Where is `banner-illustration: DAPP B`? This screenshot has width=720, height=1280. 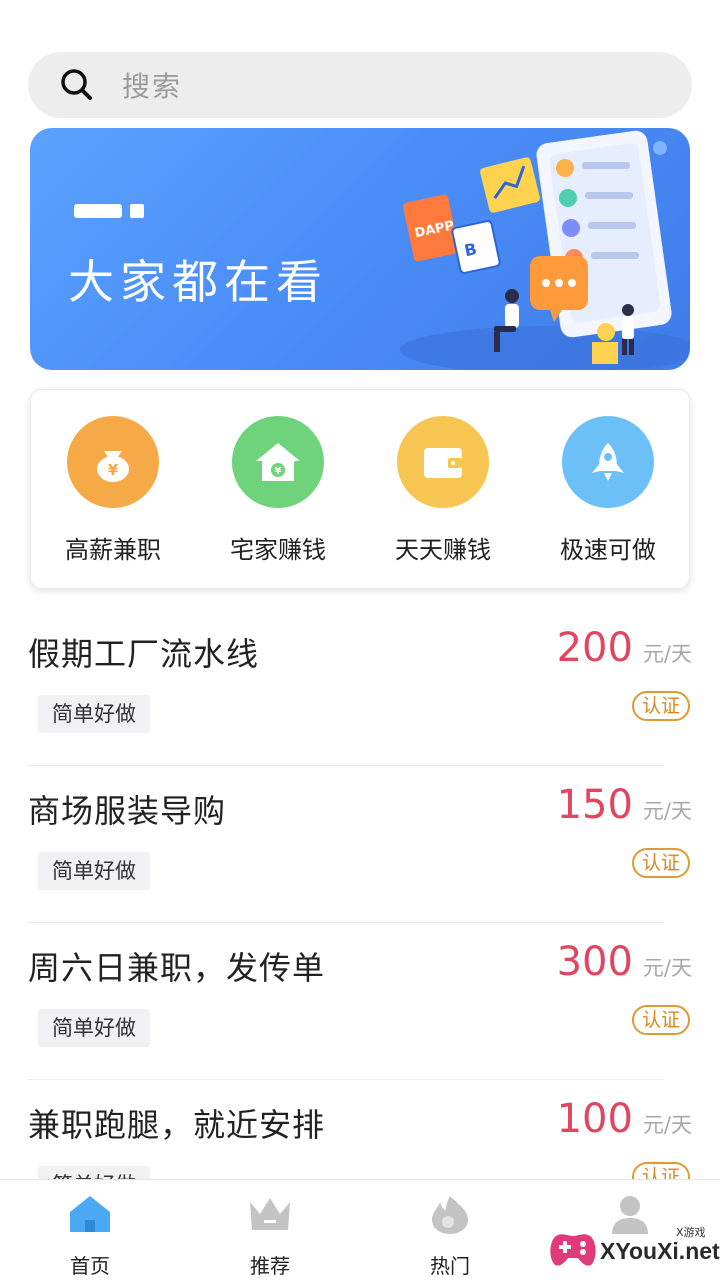
banner-illustration: DAPP B is located at coordinates (545, 250).